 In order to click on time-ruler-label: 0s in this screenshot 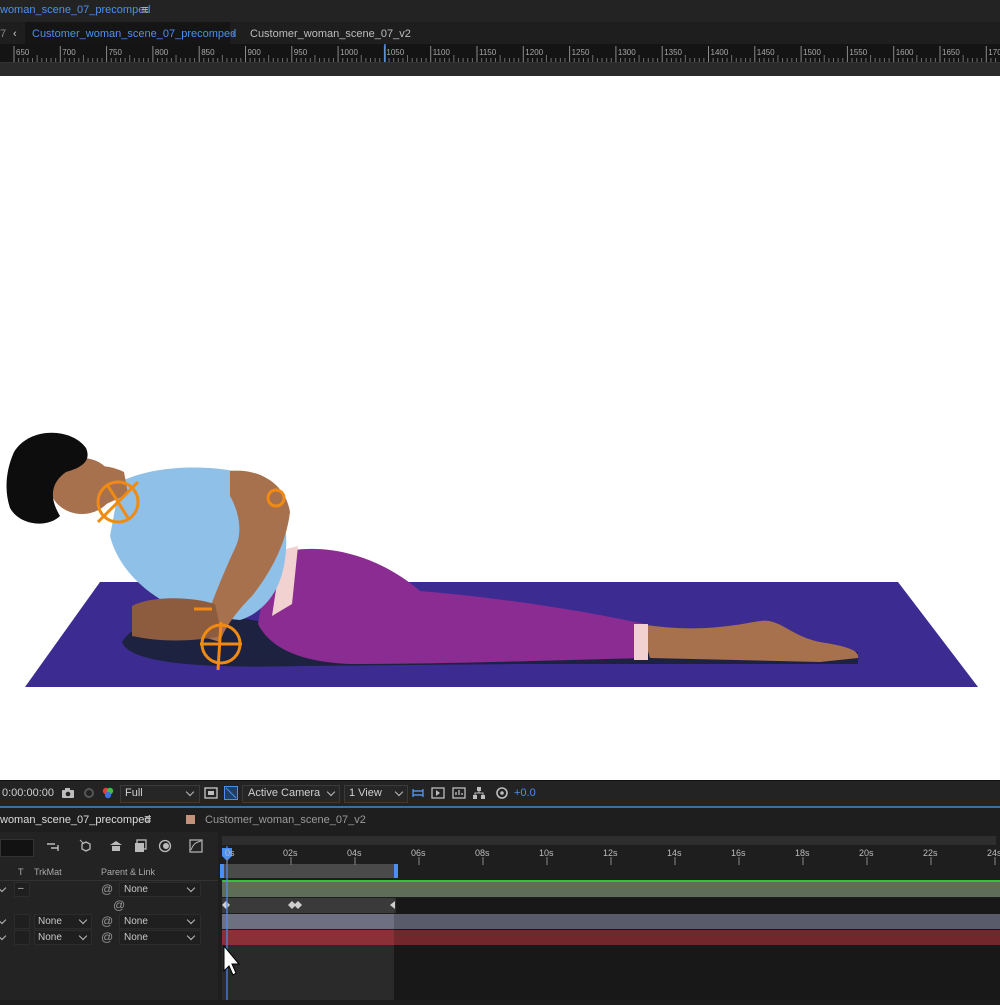, I will do `click(230, 853)`.